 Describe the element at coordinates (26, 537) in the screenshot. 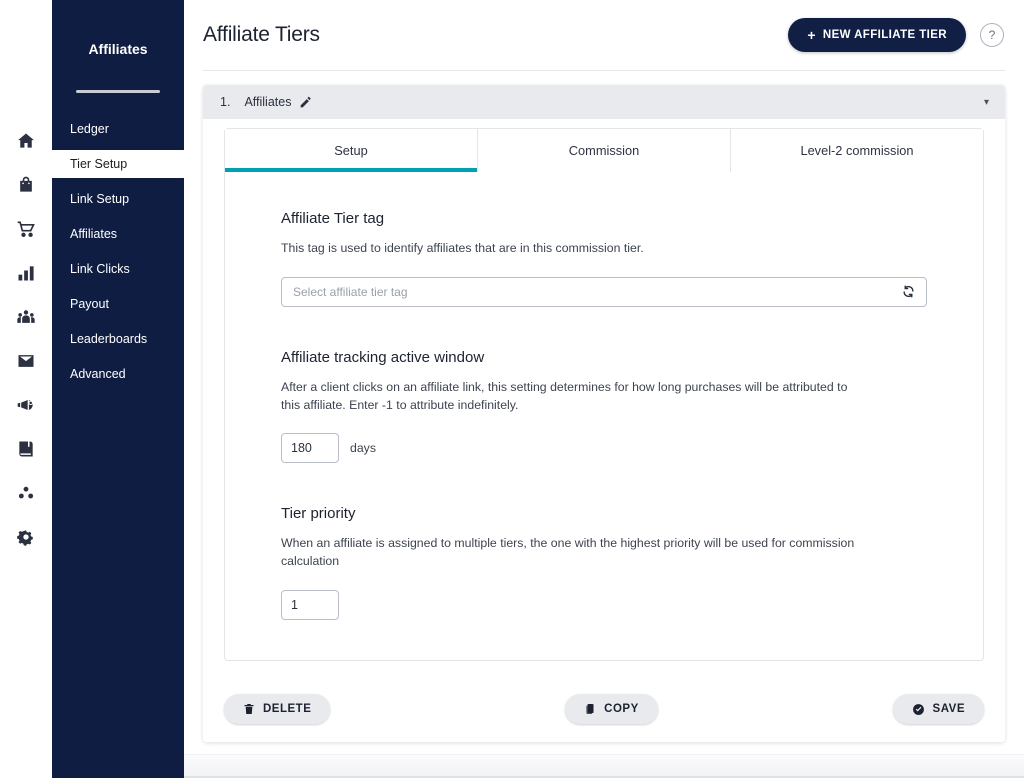

I see `gear-icon` at that location.